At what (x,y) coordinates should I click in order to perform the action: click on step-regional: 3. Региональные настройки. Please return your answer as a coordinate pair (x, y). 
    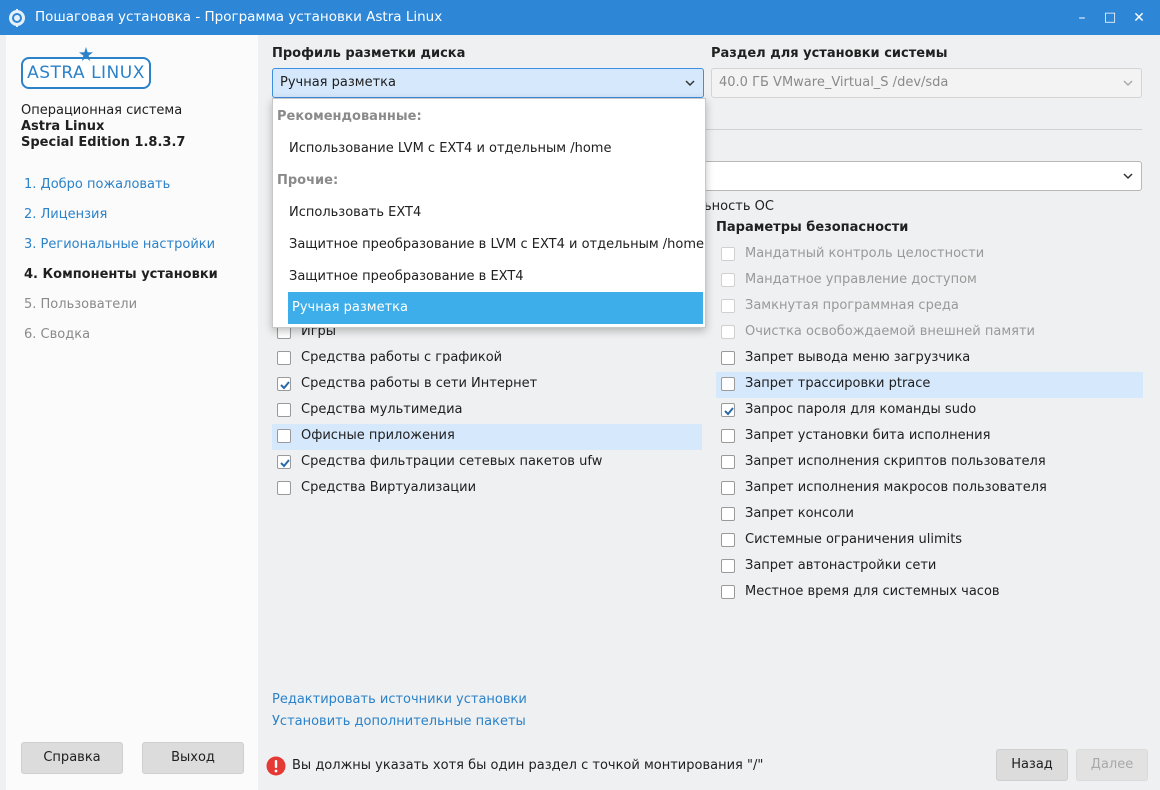
    Looking at the image, I should click on (121, 252).